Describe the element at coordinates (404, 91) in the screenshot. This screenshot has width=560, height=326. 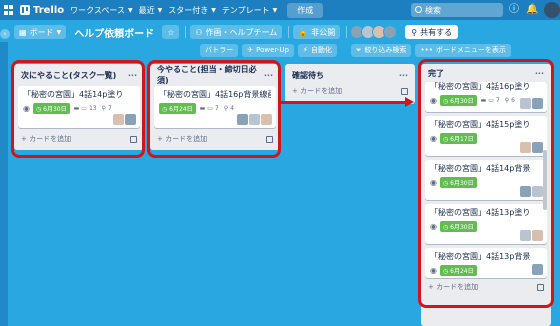
I see `template-icon` at that location.